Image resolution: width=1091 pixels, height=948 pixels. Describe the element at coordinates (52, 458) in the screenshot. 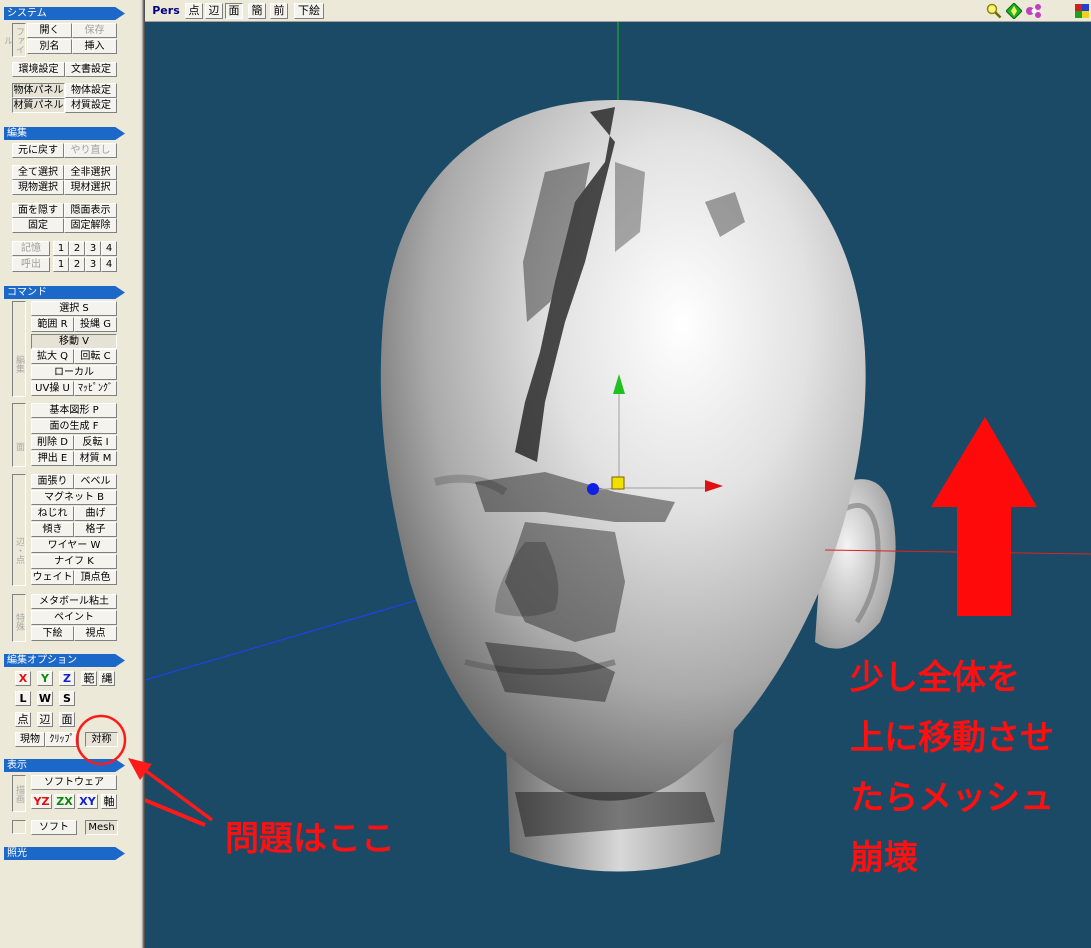

I see `extrude-tool-button: 押出 E` at that location.